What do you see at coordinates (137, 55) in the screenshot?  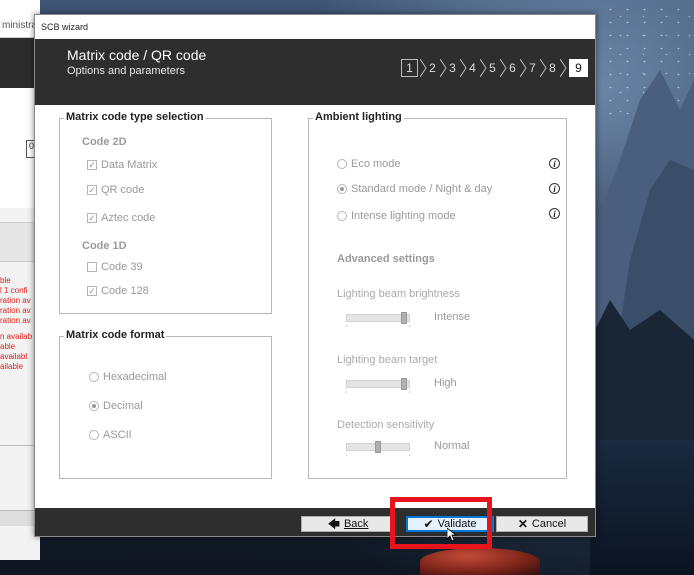 I see `page-title: Matrix code / QR code` at bounding box center [137, 55].